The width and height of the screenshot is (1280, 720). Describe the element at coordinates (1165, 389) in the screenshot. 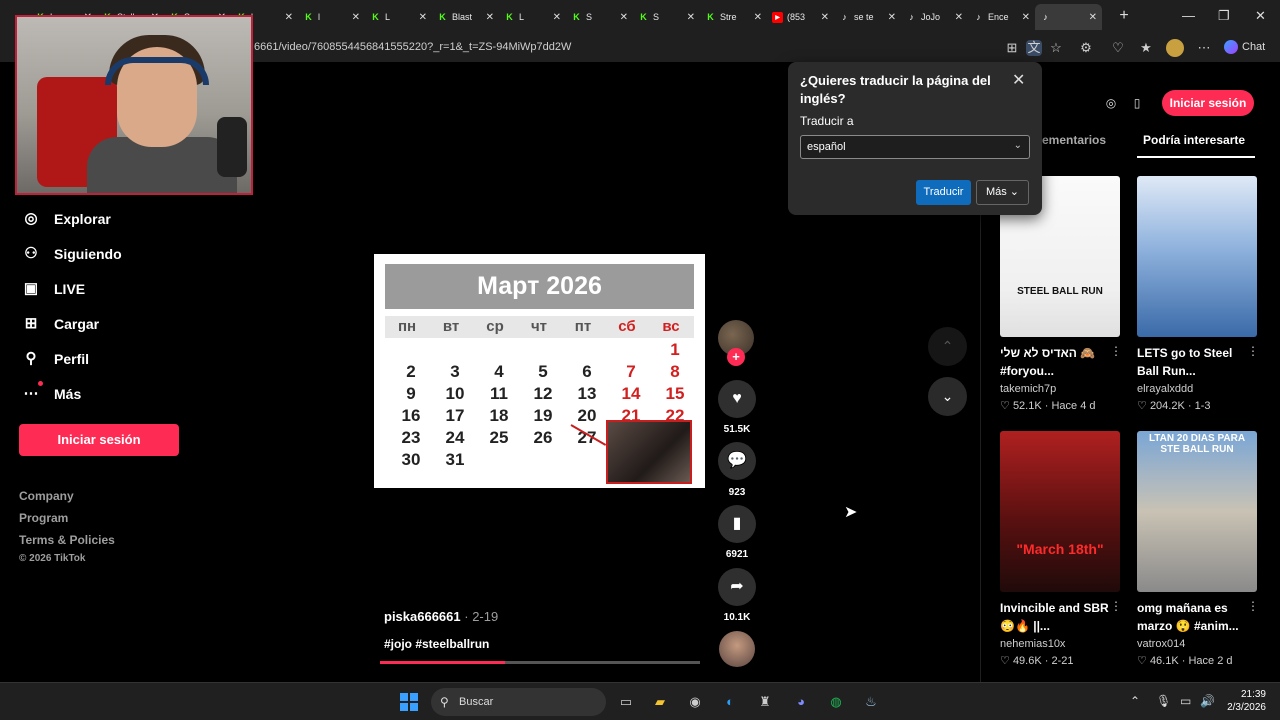

I see `recommendation-user: elrayalxddd` at that location.